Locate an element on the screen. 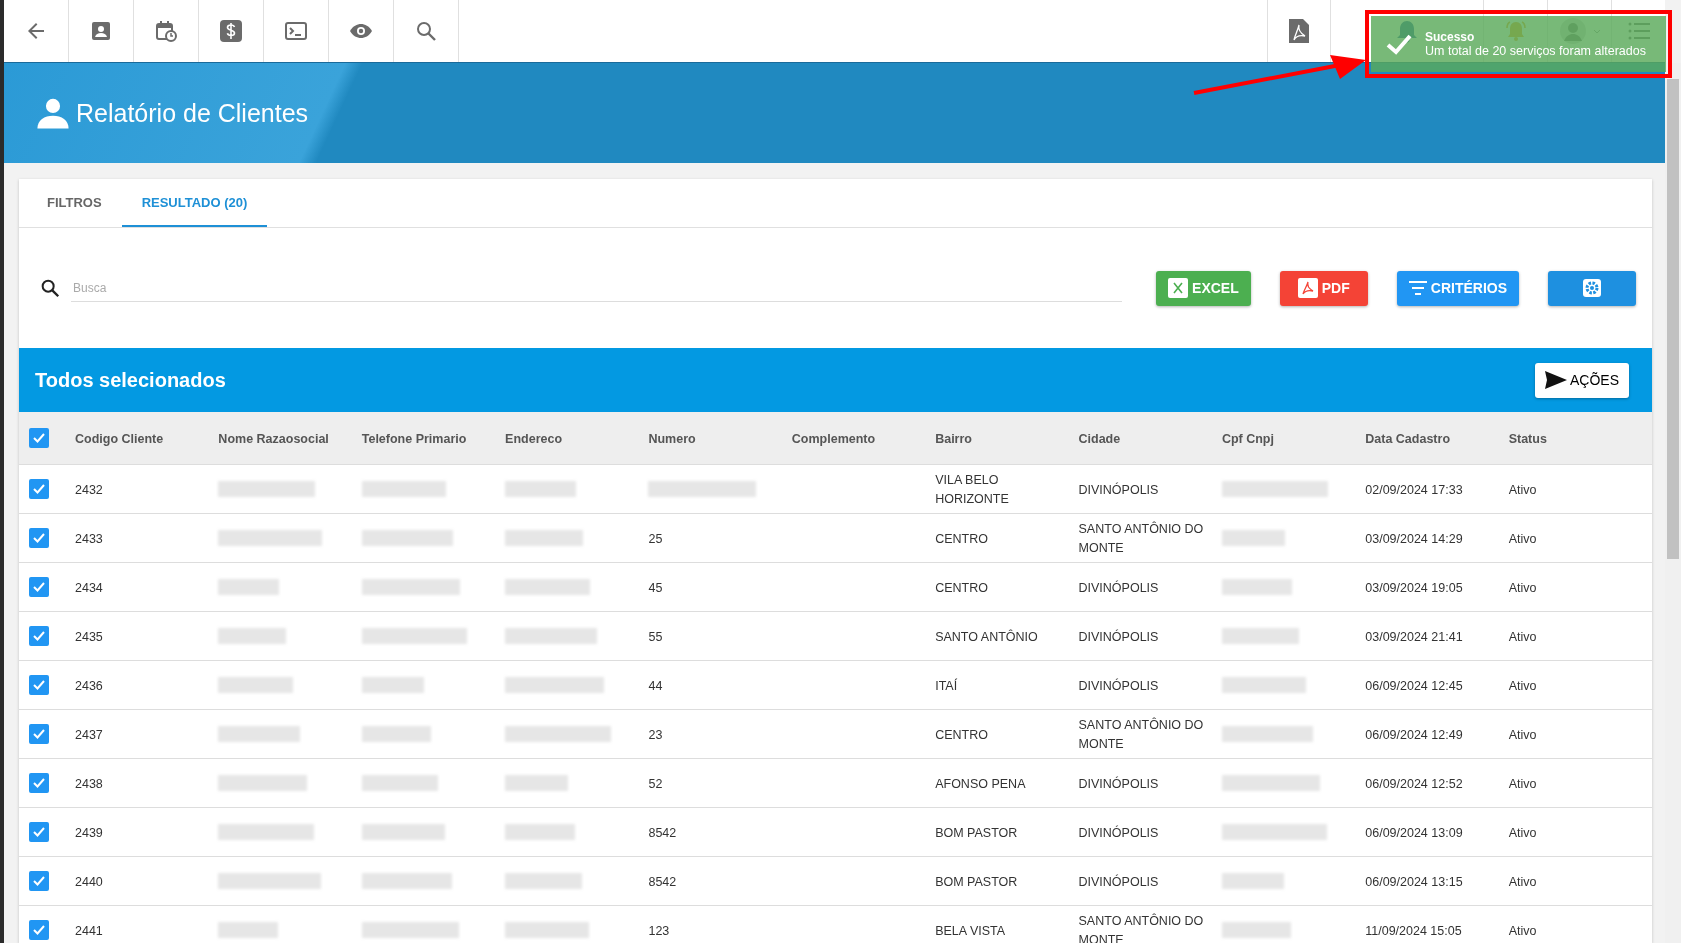  column-header: Endereco is located at coordinates (534, 439).